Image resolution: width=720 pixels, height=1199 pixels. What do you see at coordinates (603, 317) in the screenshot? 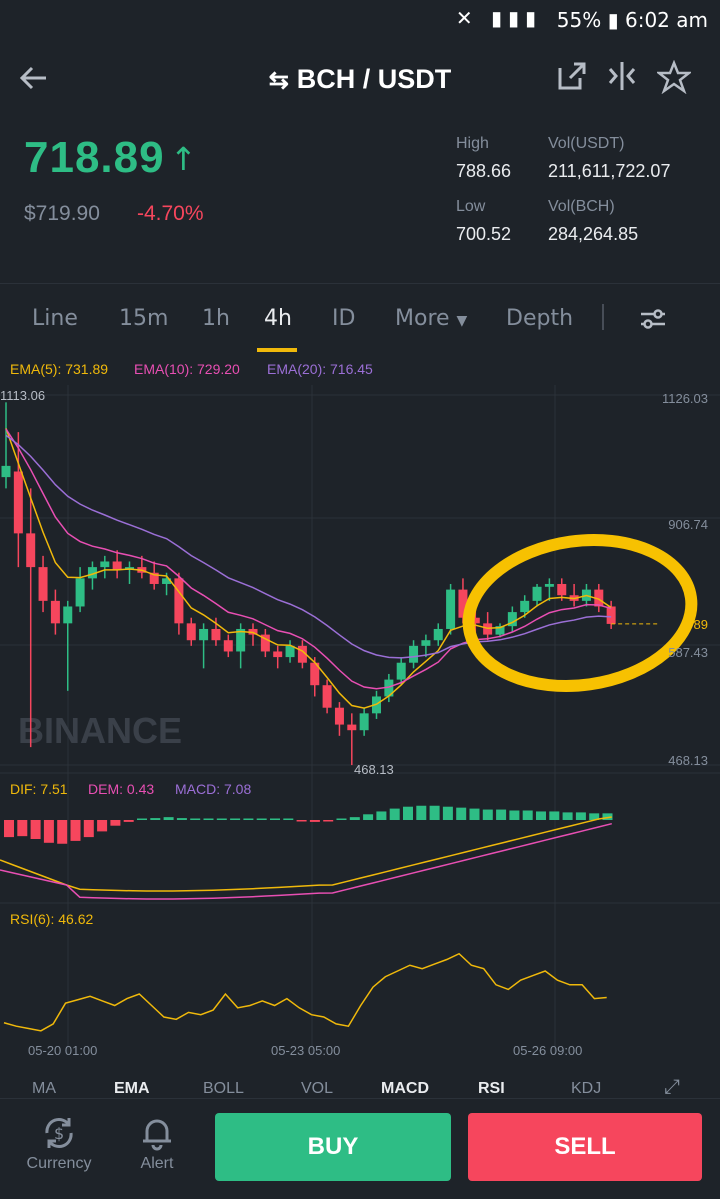
I see `tab-divider` at bounding box center [603, 317].